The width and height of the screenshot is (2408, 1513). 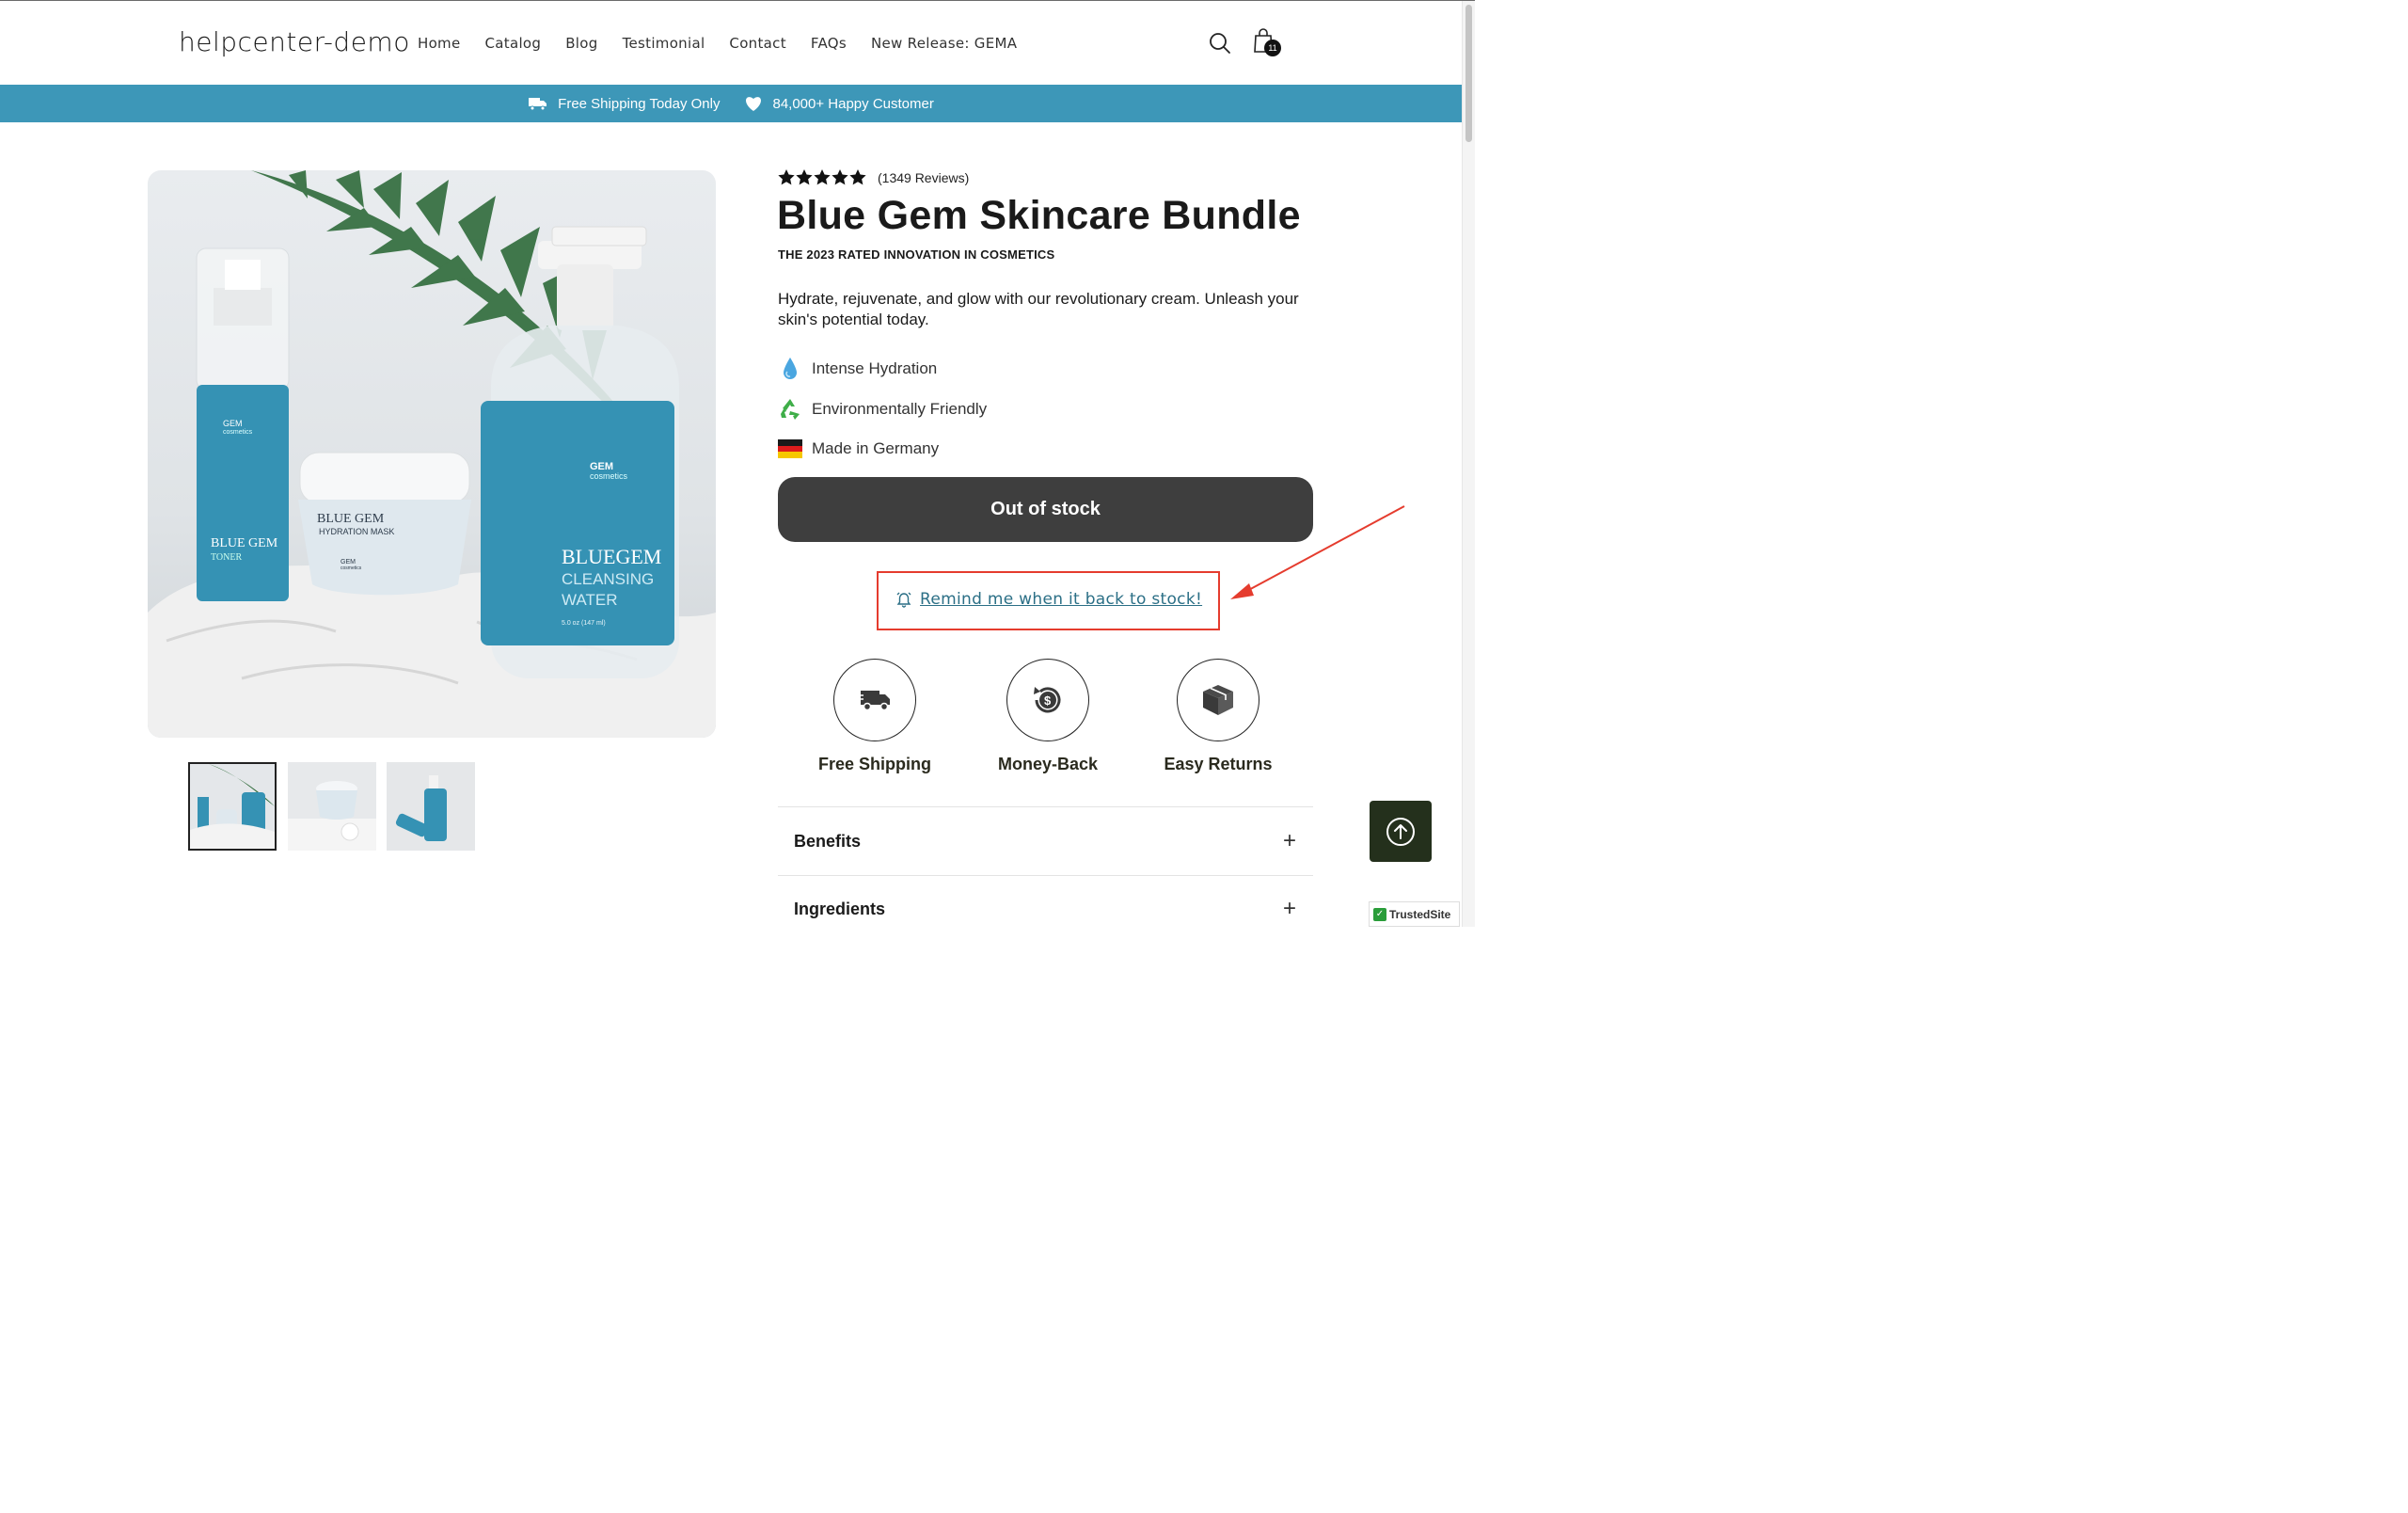 I want to click on water-size-label: 5.0 oz (147 ml), so click(x=584, y=623).